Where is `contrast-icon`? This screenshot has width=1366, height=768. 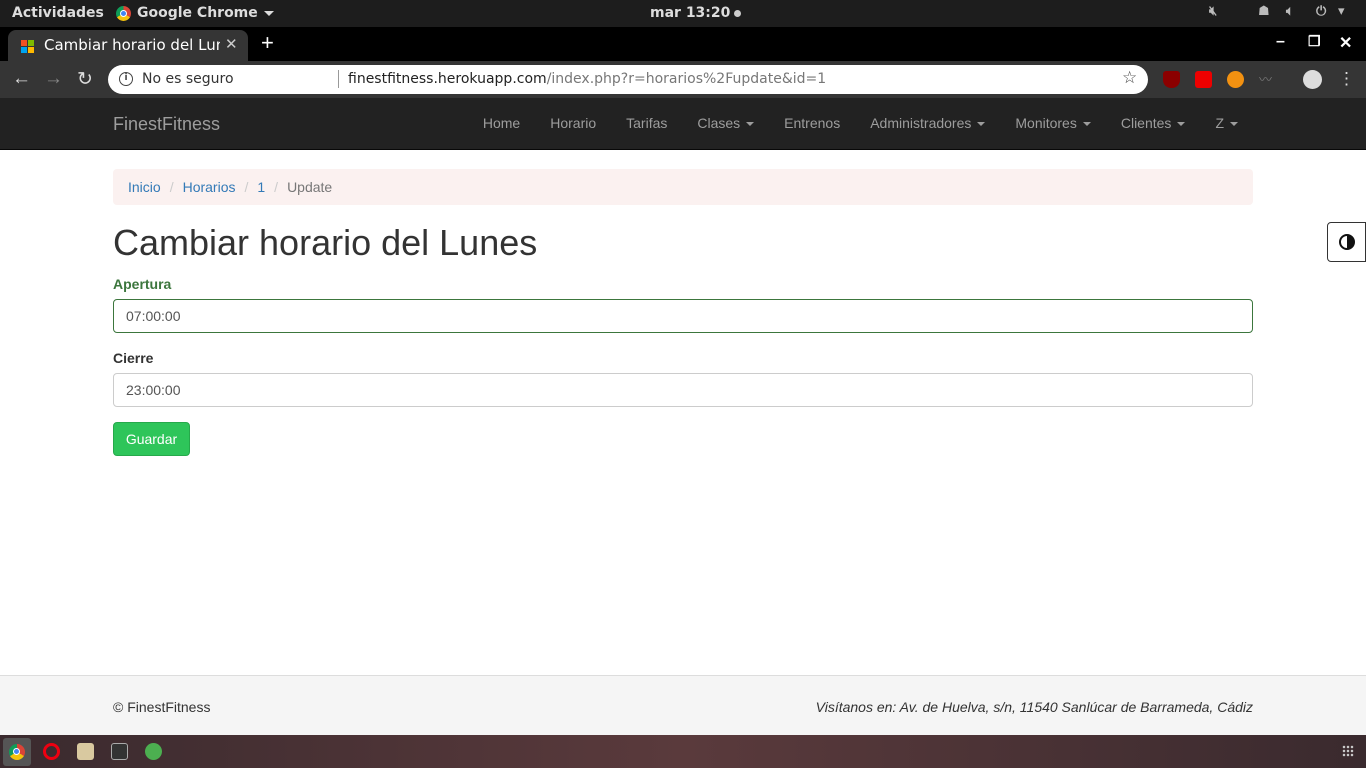
contrast-icon is located at coordinates (1347, 242).